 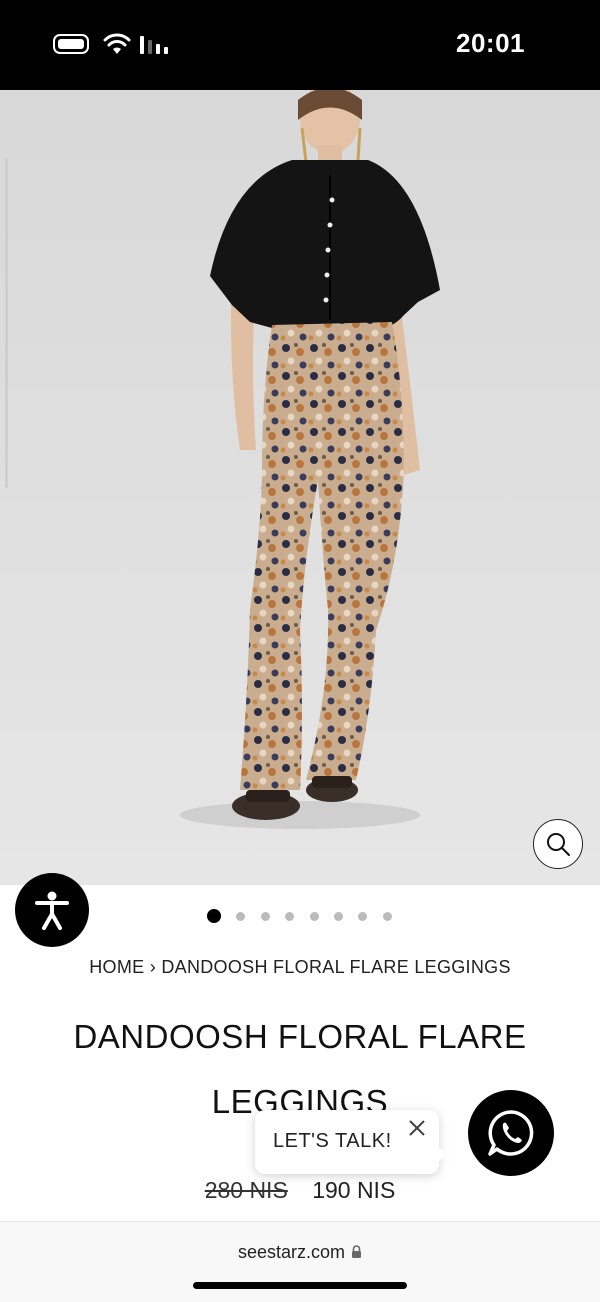 What do you see at coordinates (490, 43) in the screenshot?
I see `status-time: 20:01` at bounding box center [490, 43].